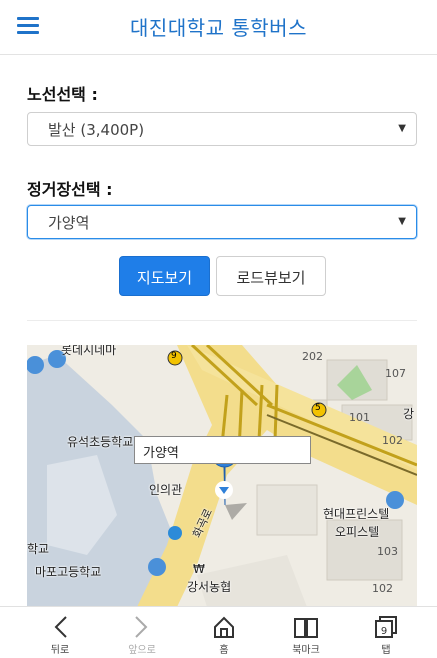 Image resolution: width=437 pixels, height=658 pixels. I want to click on tabs-label: 탭, so click(386, 650).